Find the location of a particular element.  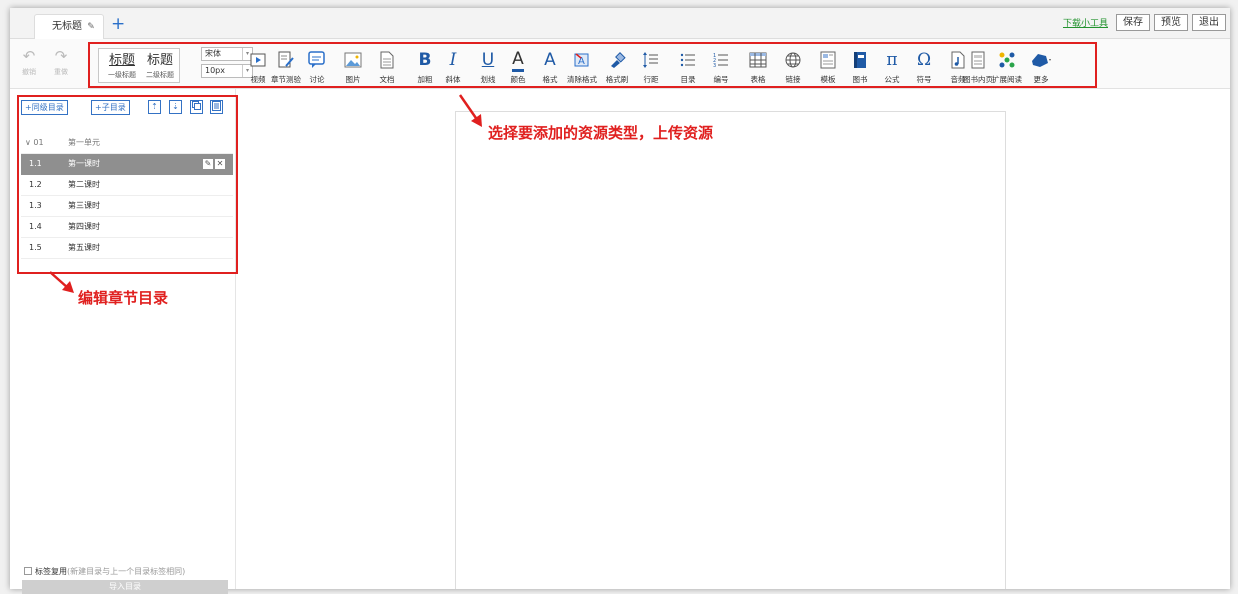

toolbar-arrowhead is located at coordinates (476, 120).